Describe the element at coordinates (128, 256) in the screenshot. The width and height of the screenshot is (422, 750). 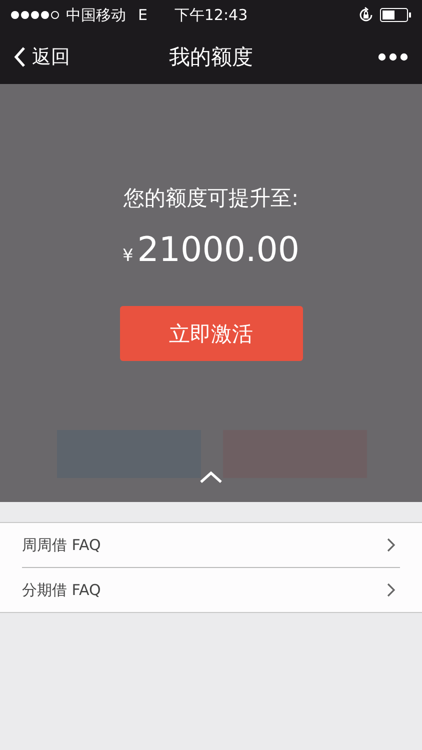
I see `currency-symbol: ¥` at that location.